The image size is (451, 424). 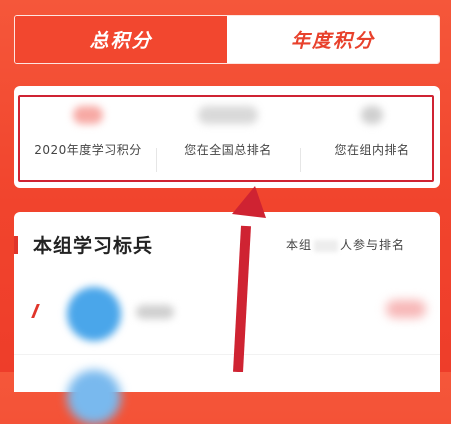 What do you see at coordinates (88, 115) in the screenshot?
I see `points-value-blurred` at bounding box center [88, 115].